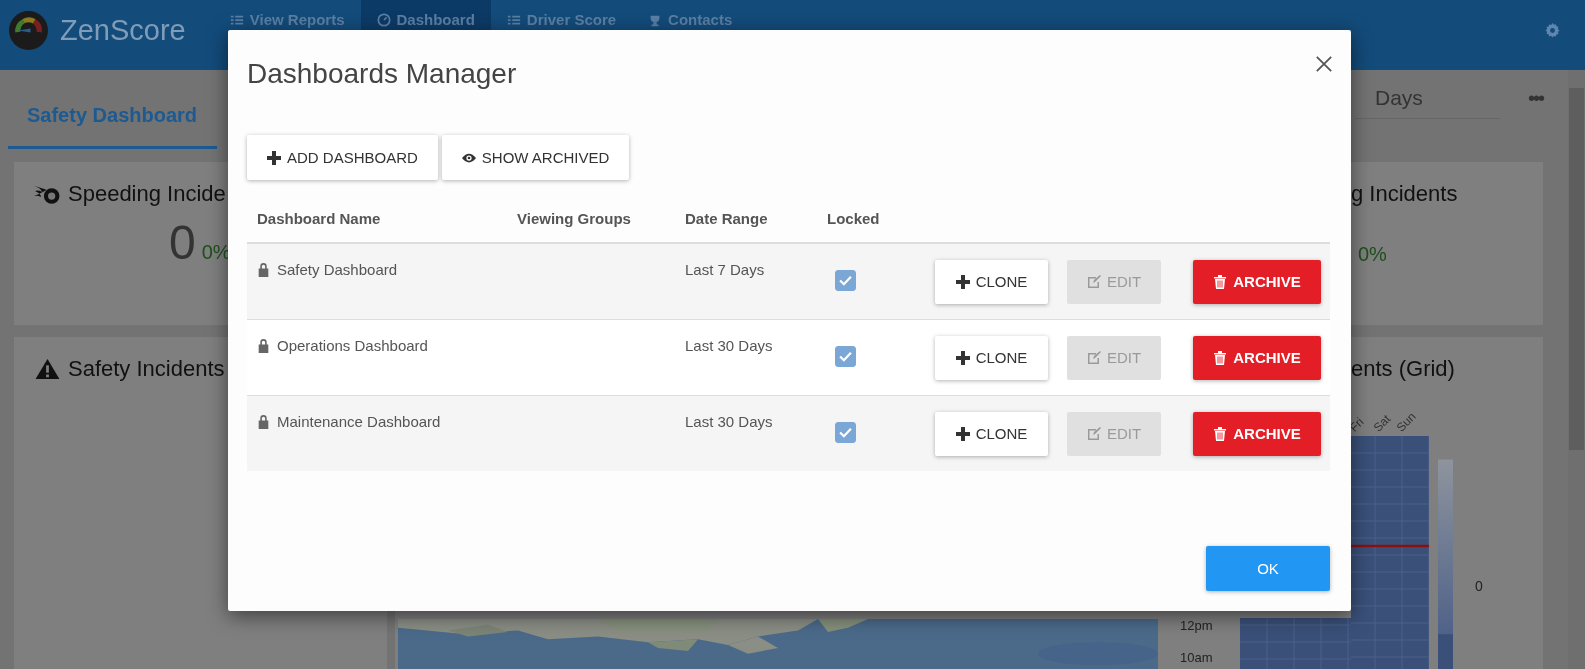 Image resolution: width=1585 pixels, height=669 pixels. Describe the element at coordinates (1403, 369) in the screenshot. I see `card-title: ents (Grid)` at that location.